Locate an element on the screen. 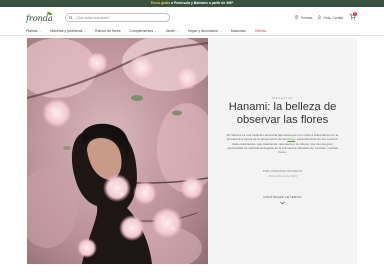 The width and height of the screenshot is (384, 273). nav-label: Ofertas is located at coordinates (260, 31).